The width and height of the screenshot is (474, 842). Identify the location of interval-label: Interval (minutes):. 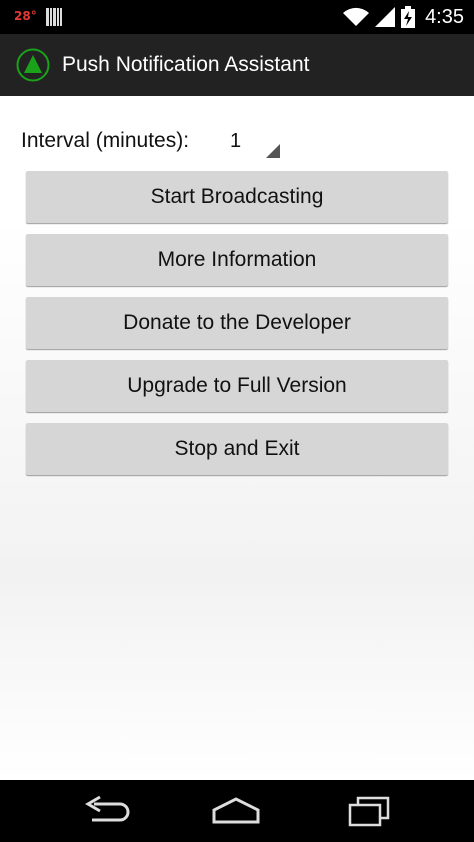
(105, 140).